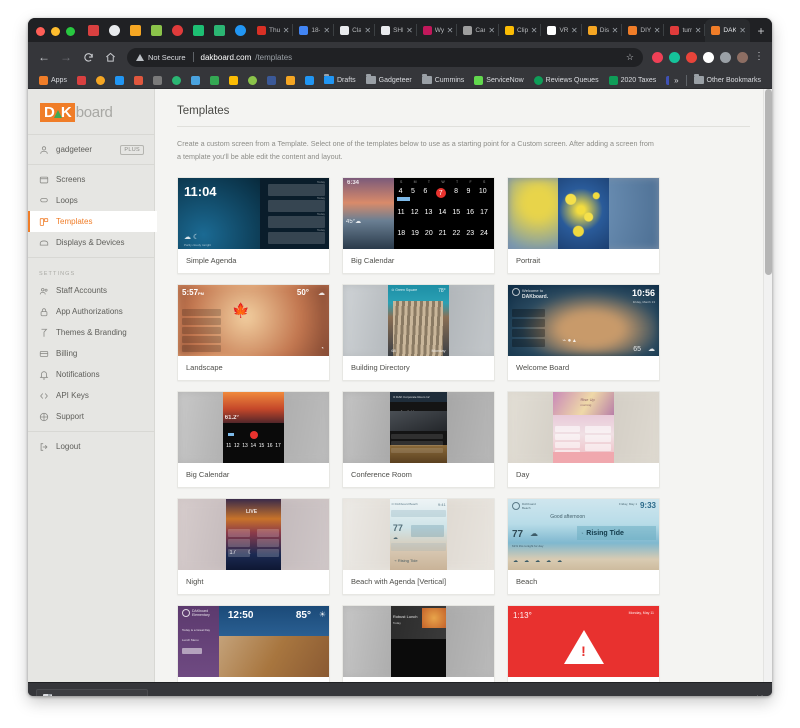  What do you see at coordinates (91, 290) in the screenshot?
I see `sidebar-item-staff-accounts: Staff Accounts` at bounding box center [91, 290].